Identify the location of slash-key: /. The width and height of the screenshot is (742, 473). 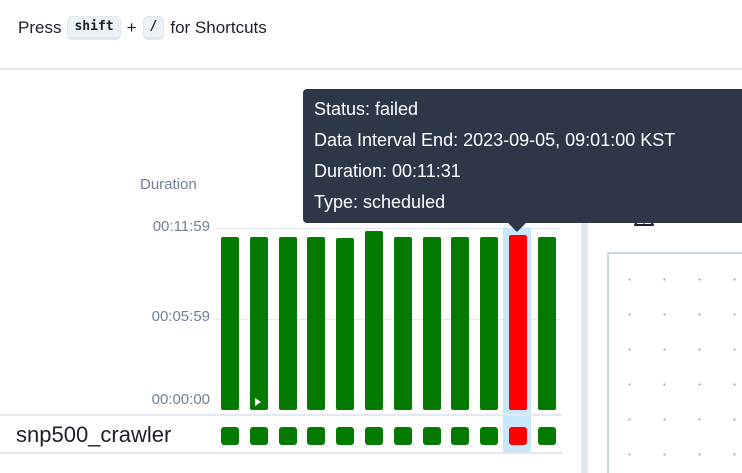
(153, 28).